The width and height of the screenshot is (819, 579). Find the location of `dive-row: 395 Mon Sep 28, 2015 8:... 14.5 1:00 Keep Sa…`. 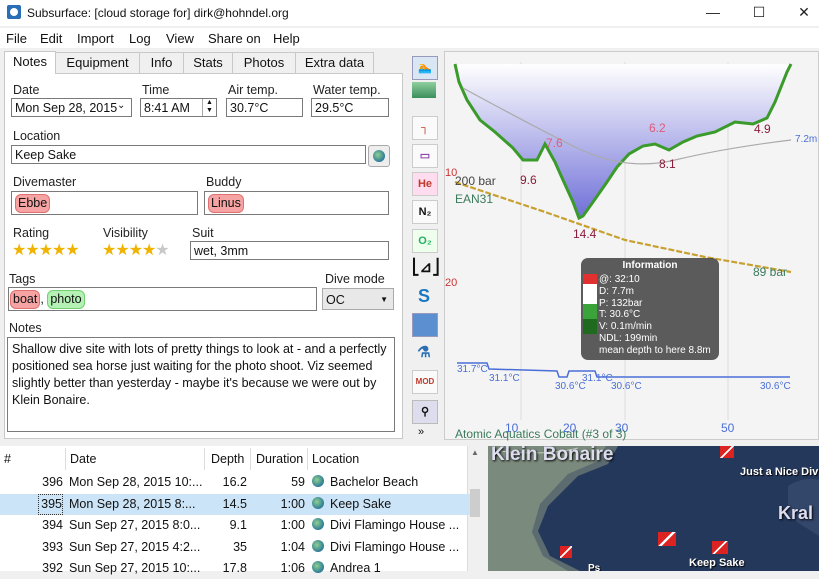

dive-row: 395 Mon Sep 28, 2015 8:... 14.5 1:00 Keep Sa… is located at coordinates (235, 504).